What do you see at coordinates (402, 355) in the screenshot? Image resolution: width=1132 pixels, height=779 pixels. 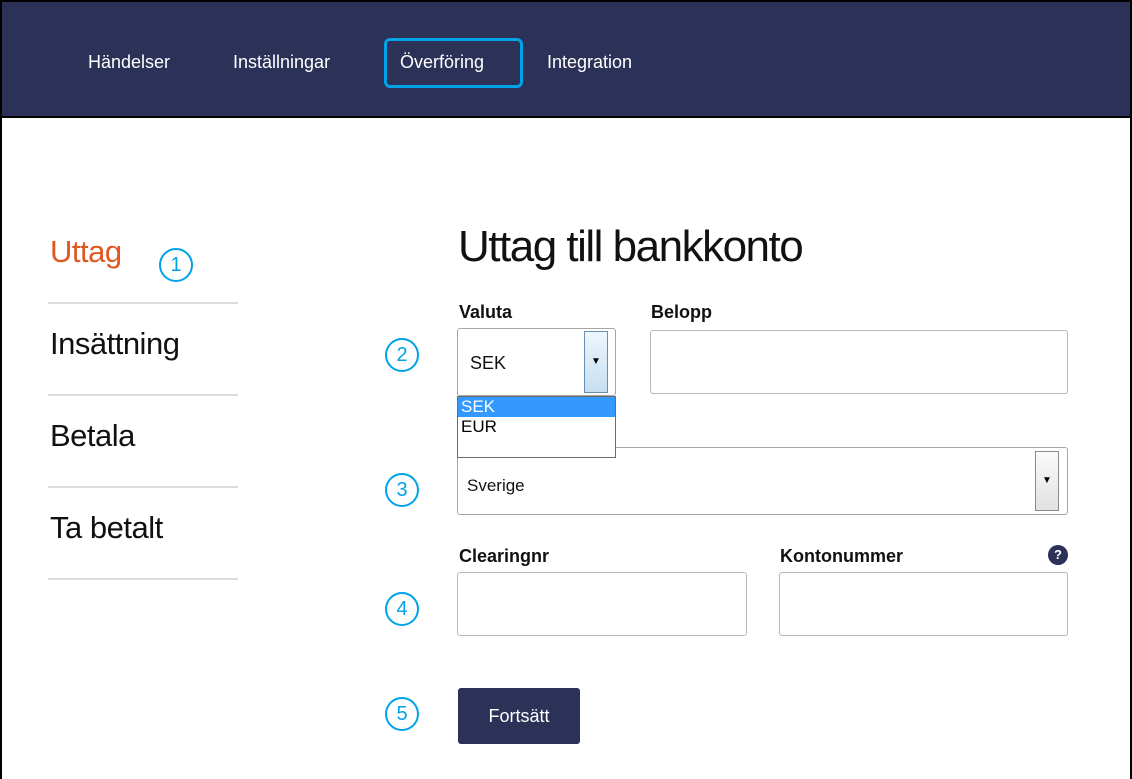 I see `annotation-marker-2: 2` at bounding box center [402, 355].